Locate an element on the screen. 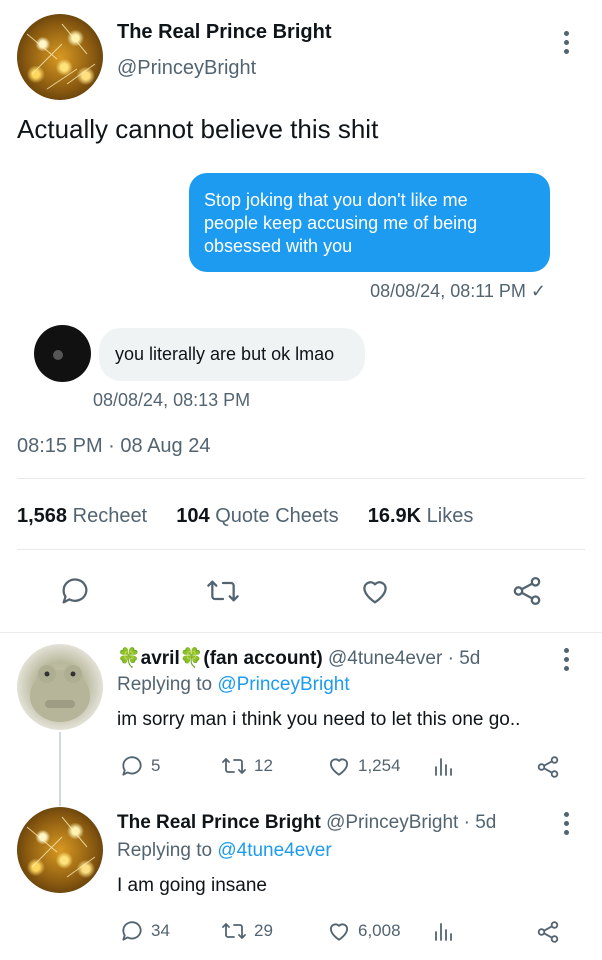  reply-retweet-action: 12 is located at coordinates (246, 766).